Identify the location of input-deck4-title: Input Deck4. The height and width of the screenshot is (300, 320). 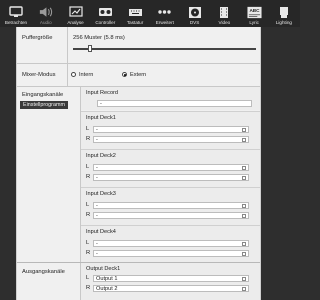
(101, 232).